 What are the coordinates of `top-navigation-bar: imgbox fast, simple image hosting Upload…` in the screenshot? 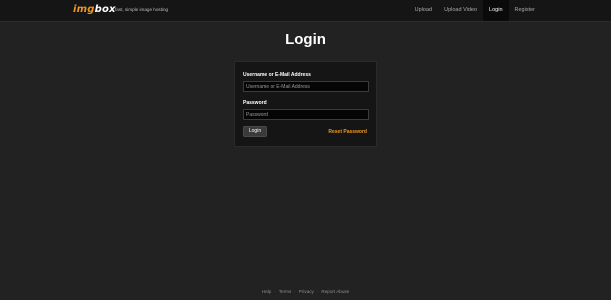 It's located at (305, 11).